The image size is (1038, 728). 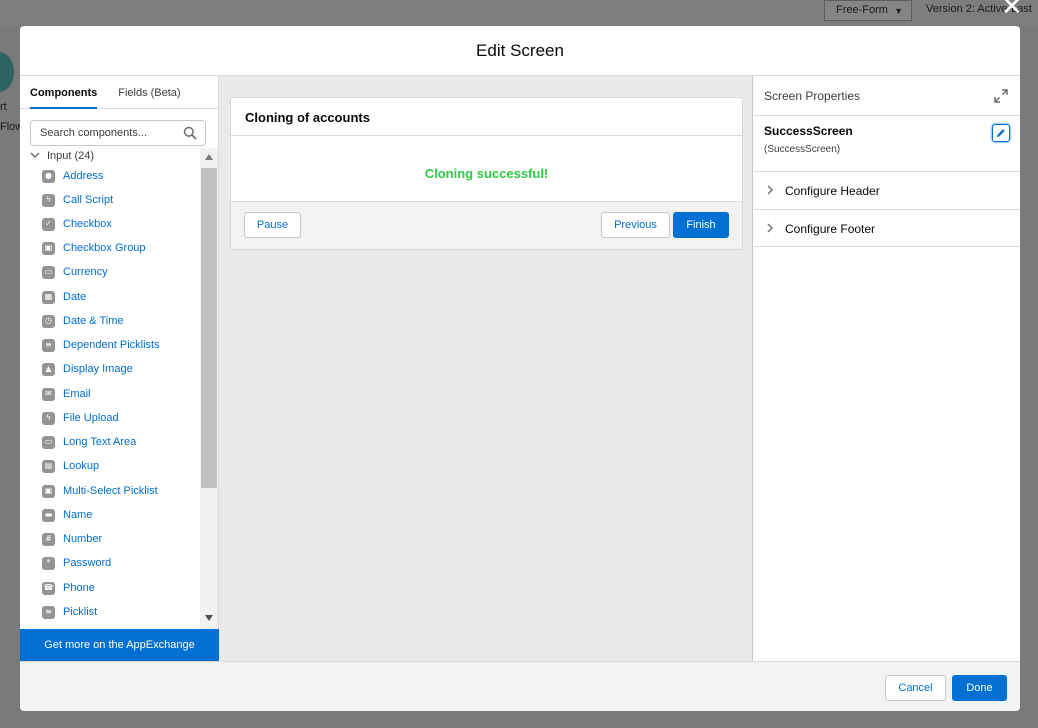 I want to click on list-item: ≡ Picklist, so click(x=69, y=612).